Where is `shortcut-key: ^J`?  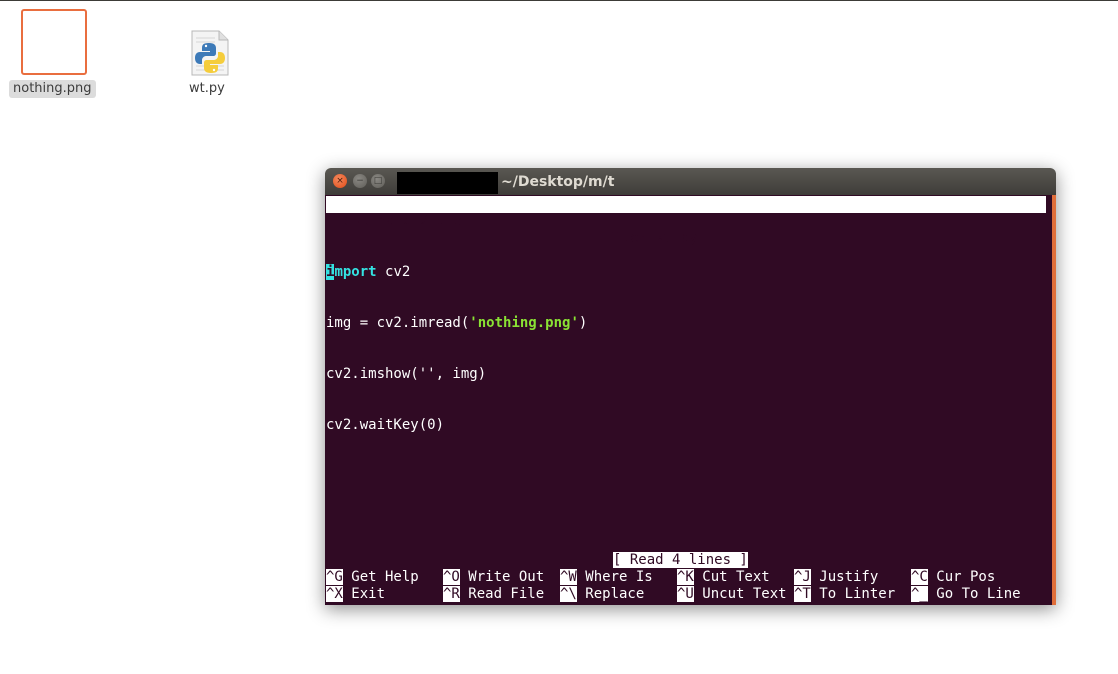 shortcut-key: ^J is located at coordinates (802, 577).